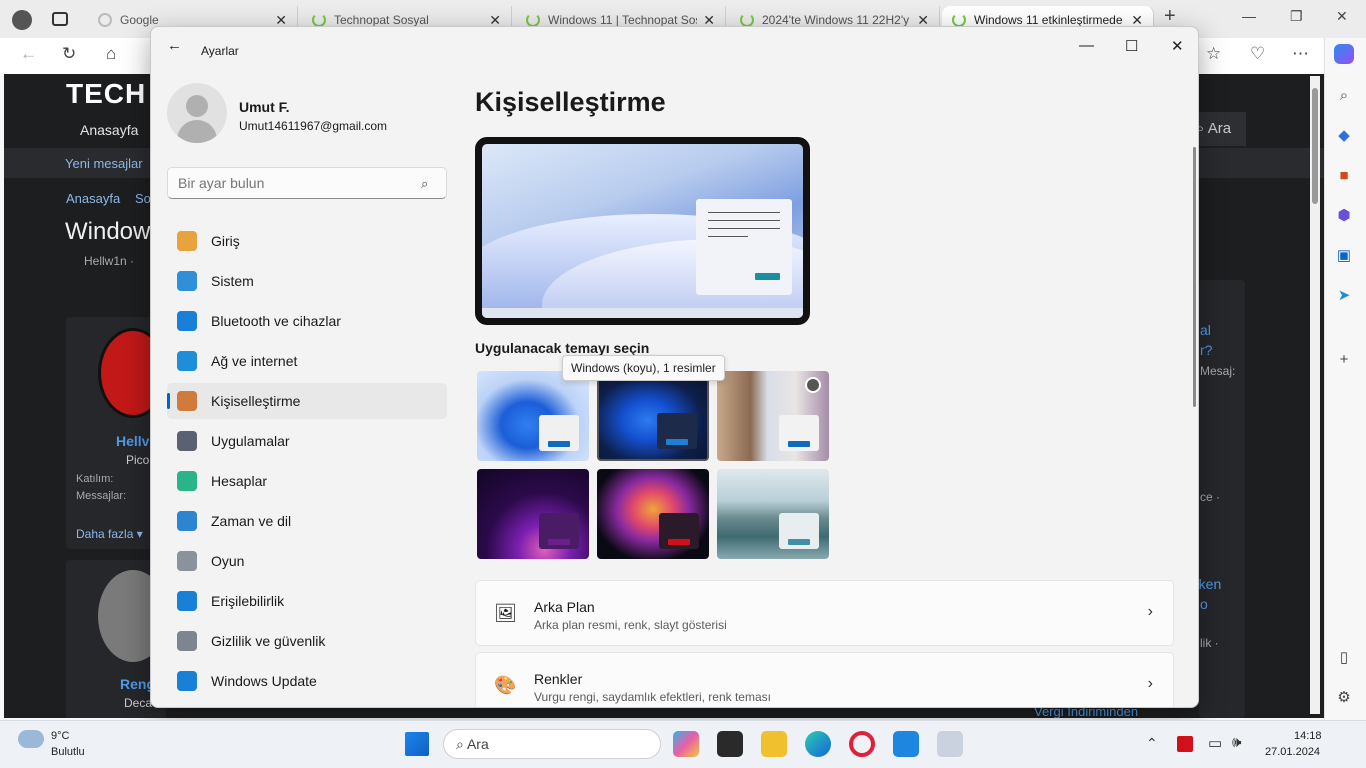 This screenshot has width=1366, height=768. What do you see at coordinates (307, 241) in the screenshot?
I see `sidebar-item-home: Giriş` at bounding box center [307, 241].